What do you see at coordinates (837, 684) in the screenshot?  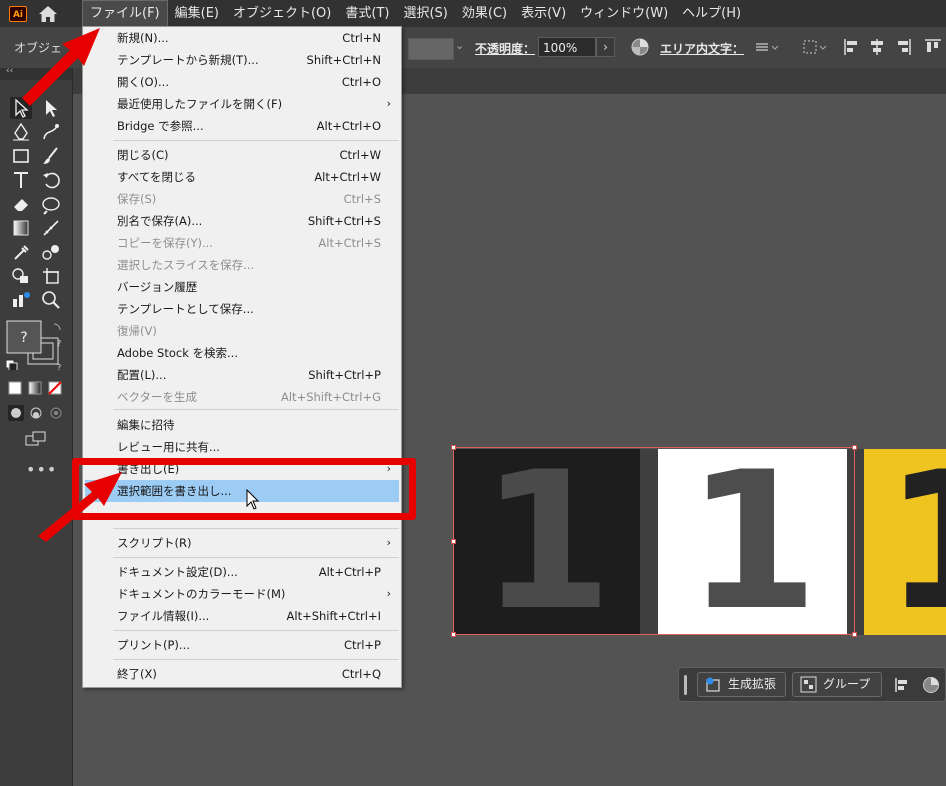 I see `group-button: グループ` at bounding box center [837, 684].